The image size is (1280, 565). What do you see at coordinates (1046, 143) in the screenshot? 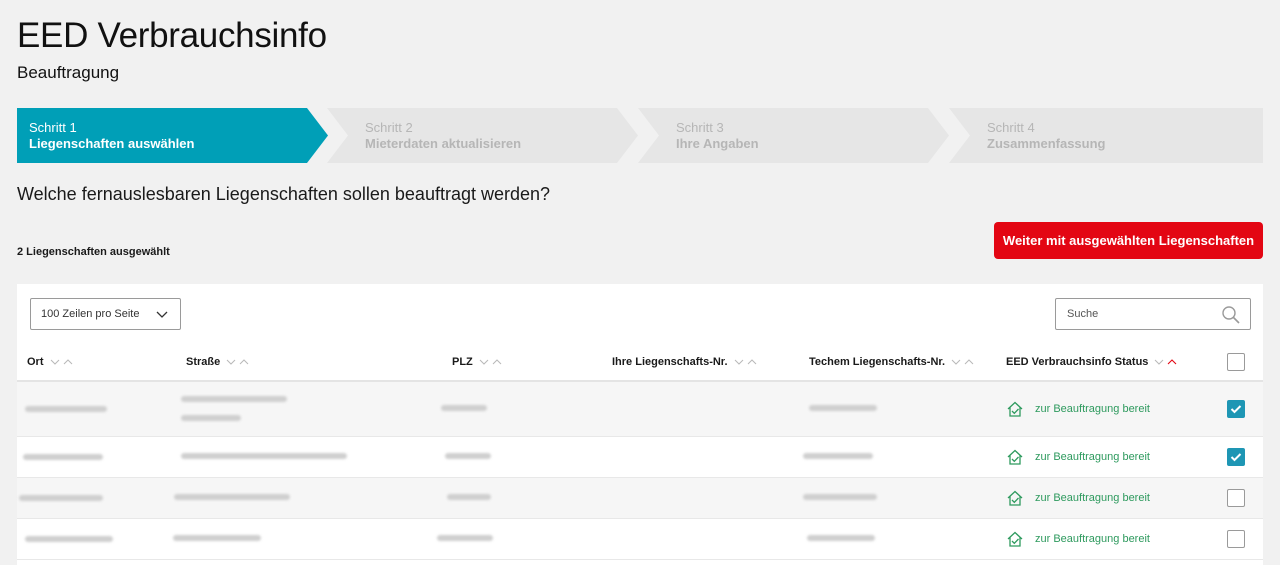
I see `step-4-label: Zusammenfassung` at bounding box center [1046, 143].